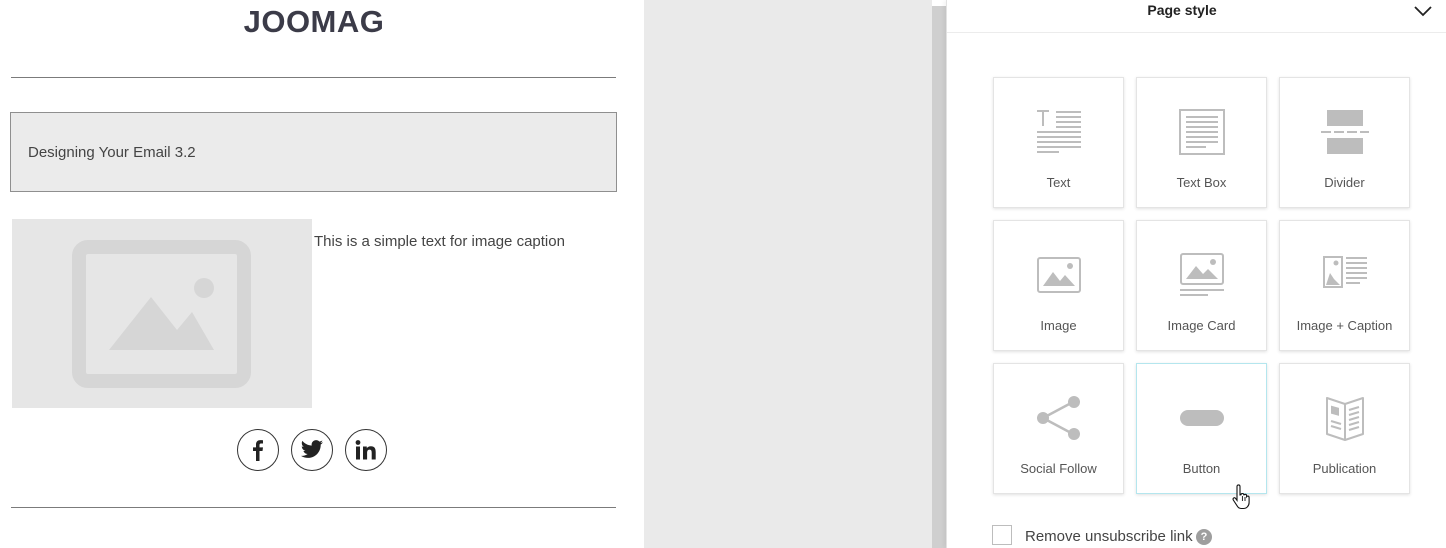 This screenshot has height=548, width=1446. Describe the element at coordinates (1058, 325) in the screenshot. I see `tile-label: Image` at that location.